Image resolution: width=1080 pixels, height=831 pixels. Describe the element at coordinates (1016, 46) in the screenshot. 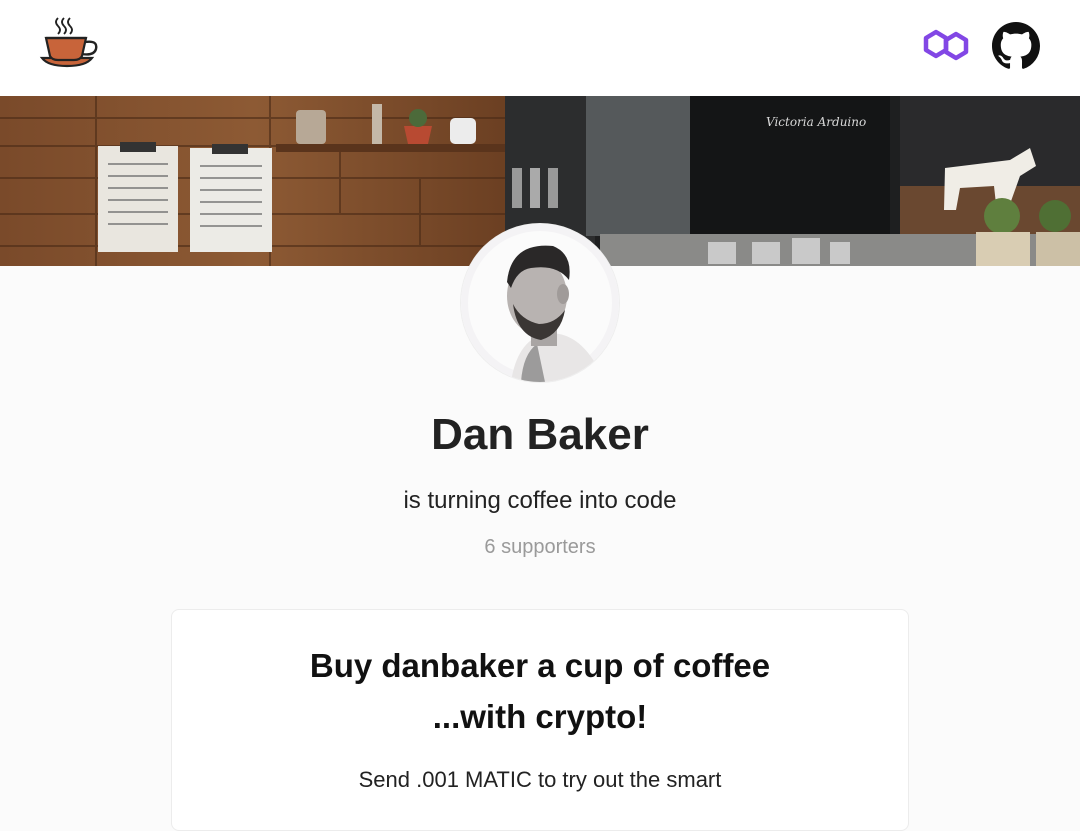

I see `github-icon` at that location.